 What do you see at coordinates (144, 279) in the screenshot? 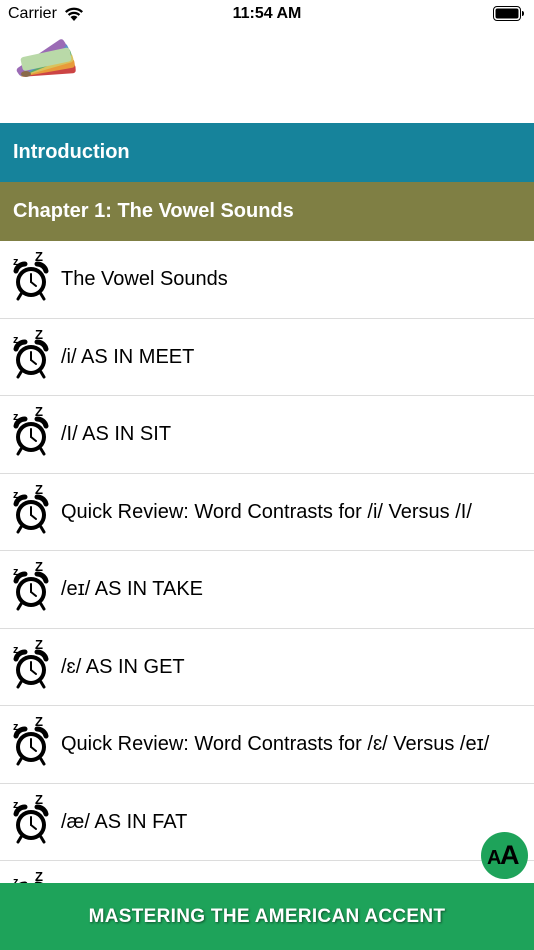
I see `lesson-title: The Vowel Sounds` at bounding box center [144, 279].